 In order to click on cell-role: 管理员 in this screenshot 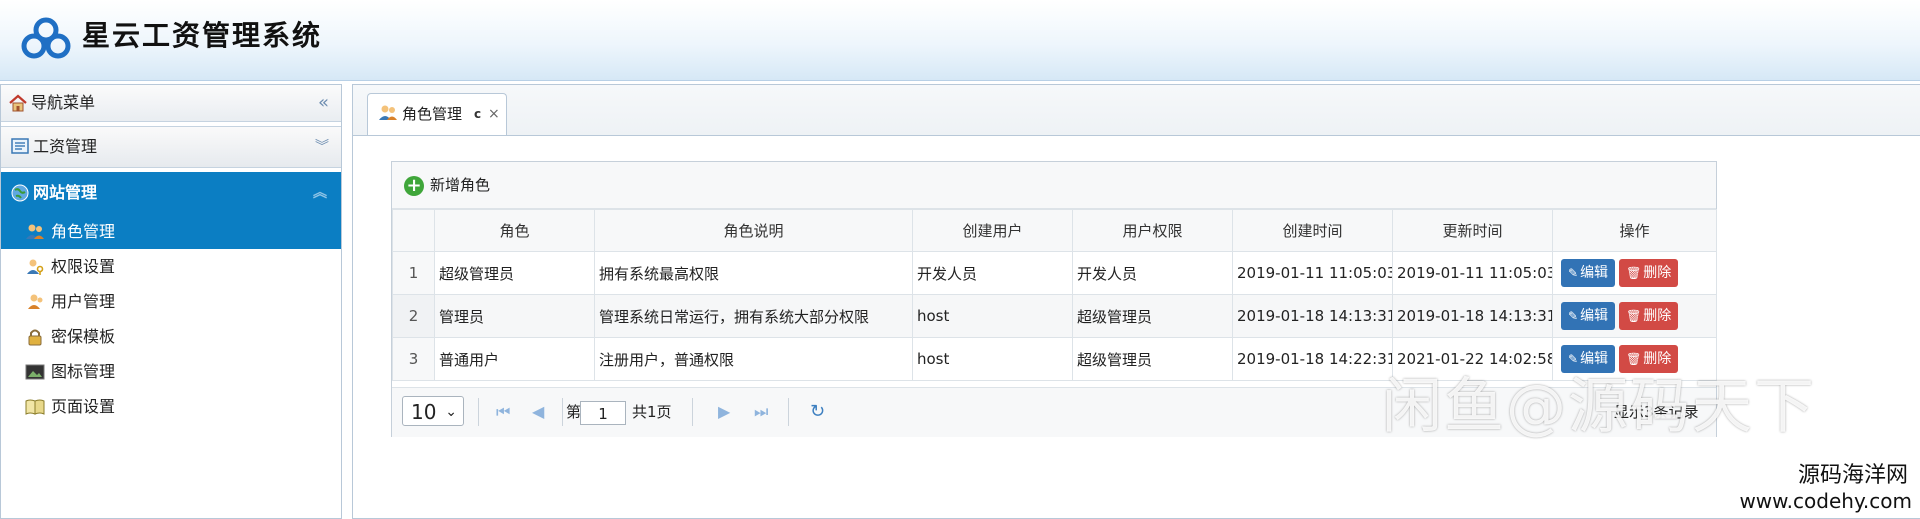, I will do `click(514, 316)`.